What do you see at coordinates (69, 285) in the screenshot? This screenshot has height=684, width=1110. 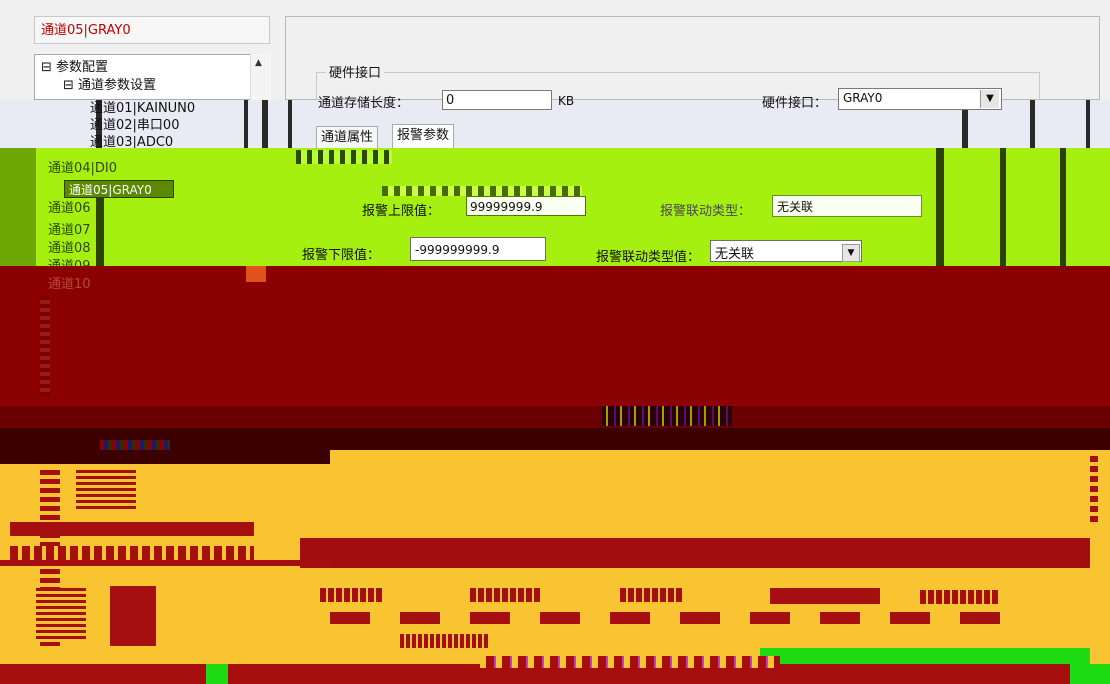 I see `tree-item-channel10: 通道10` at bounding box center [69, 285].